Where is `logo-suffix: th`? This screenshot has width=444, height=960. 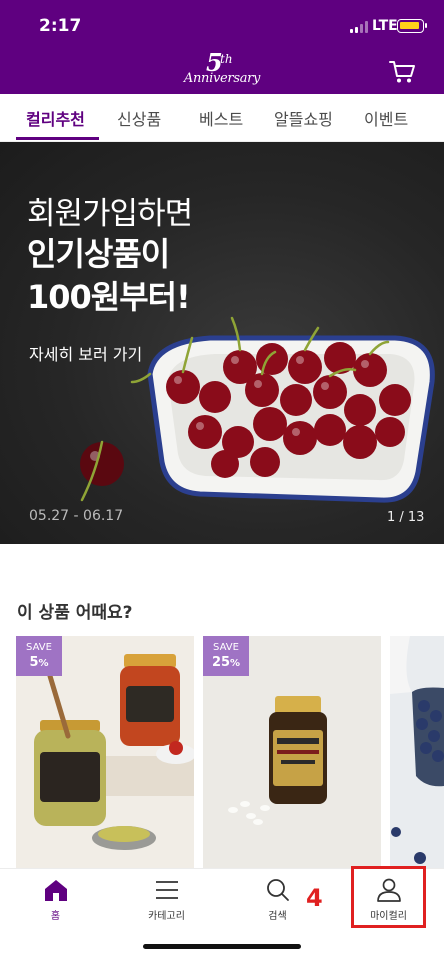
logo-suffix: th is located at coordinates (226, 59).